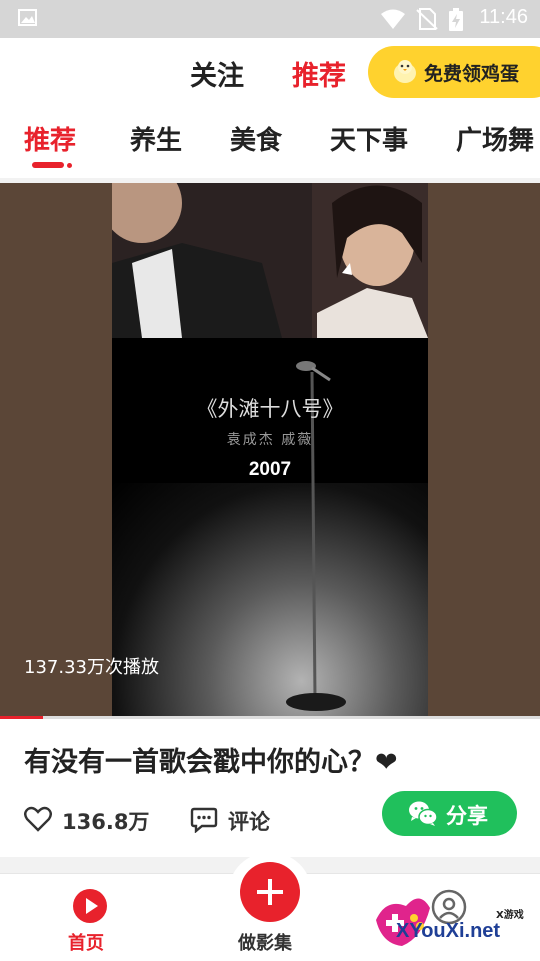 Image resolution: width=540 pixels, height=961 pixels. I want to click on tab-follow: 关注, so click(217, 73).